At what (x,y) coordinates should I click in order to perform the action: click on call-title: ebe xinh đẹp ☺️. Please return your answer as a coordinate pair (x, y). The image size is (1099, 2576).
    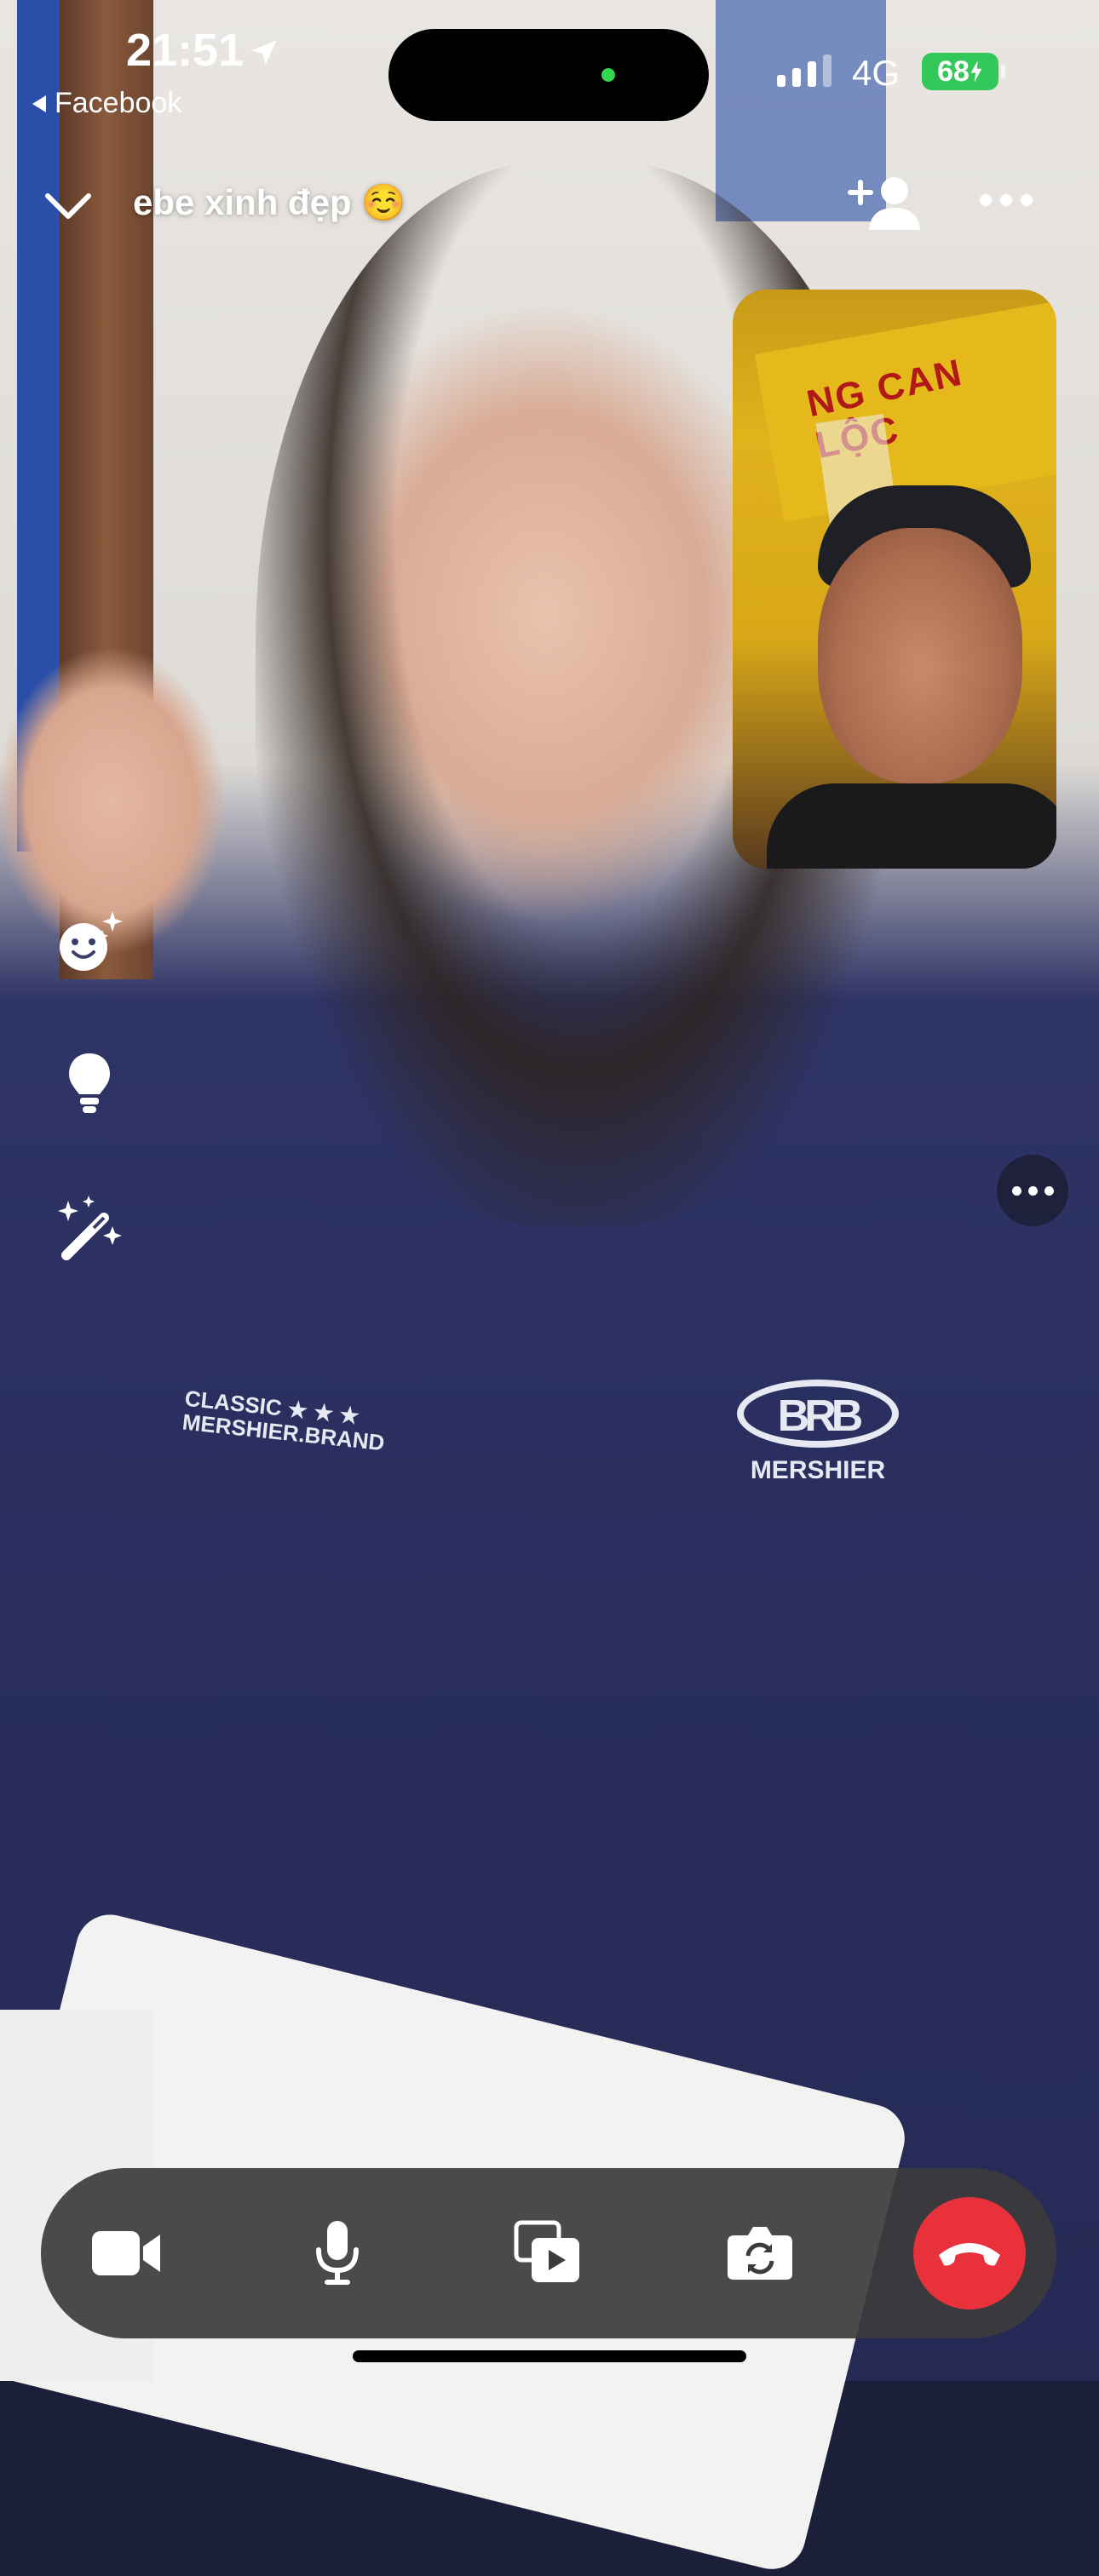
    Looking at the image, I should click on (269, 202).